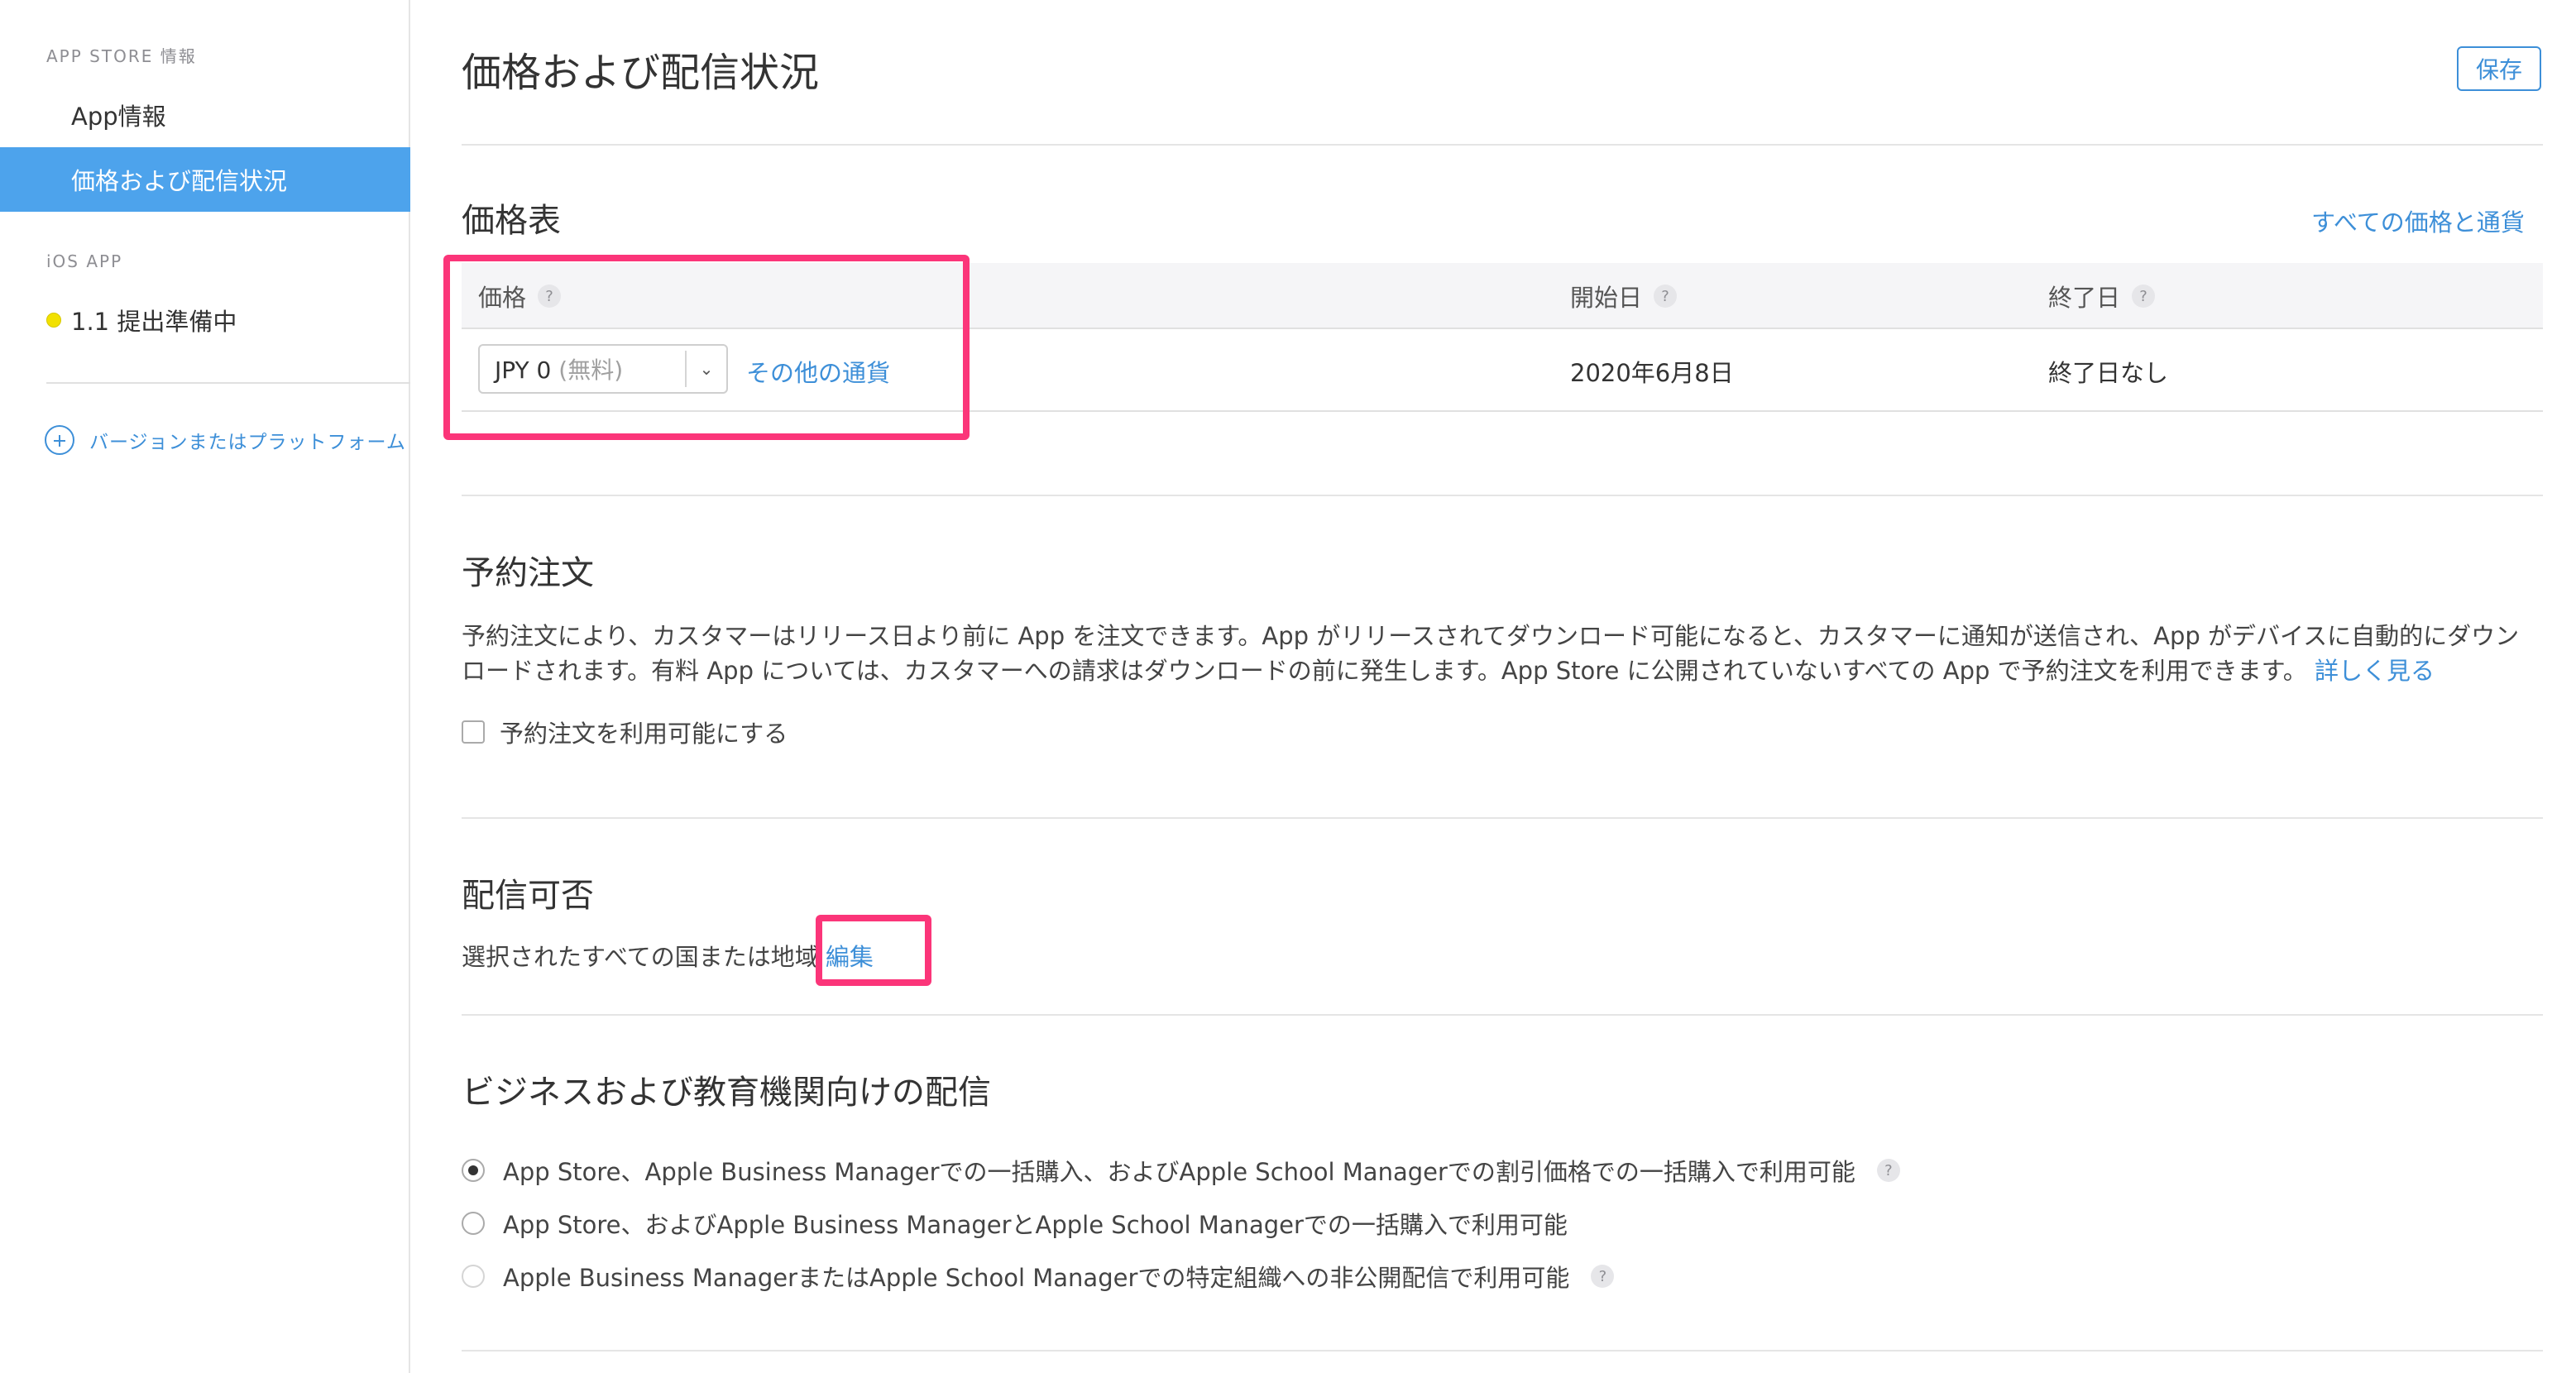 This screenshot has width=2576, height=1373. I want to click on preorder-checkbox-row: 予約注文を利用可能にする, so click(625, 732).